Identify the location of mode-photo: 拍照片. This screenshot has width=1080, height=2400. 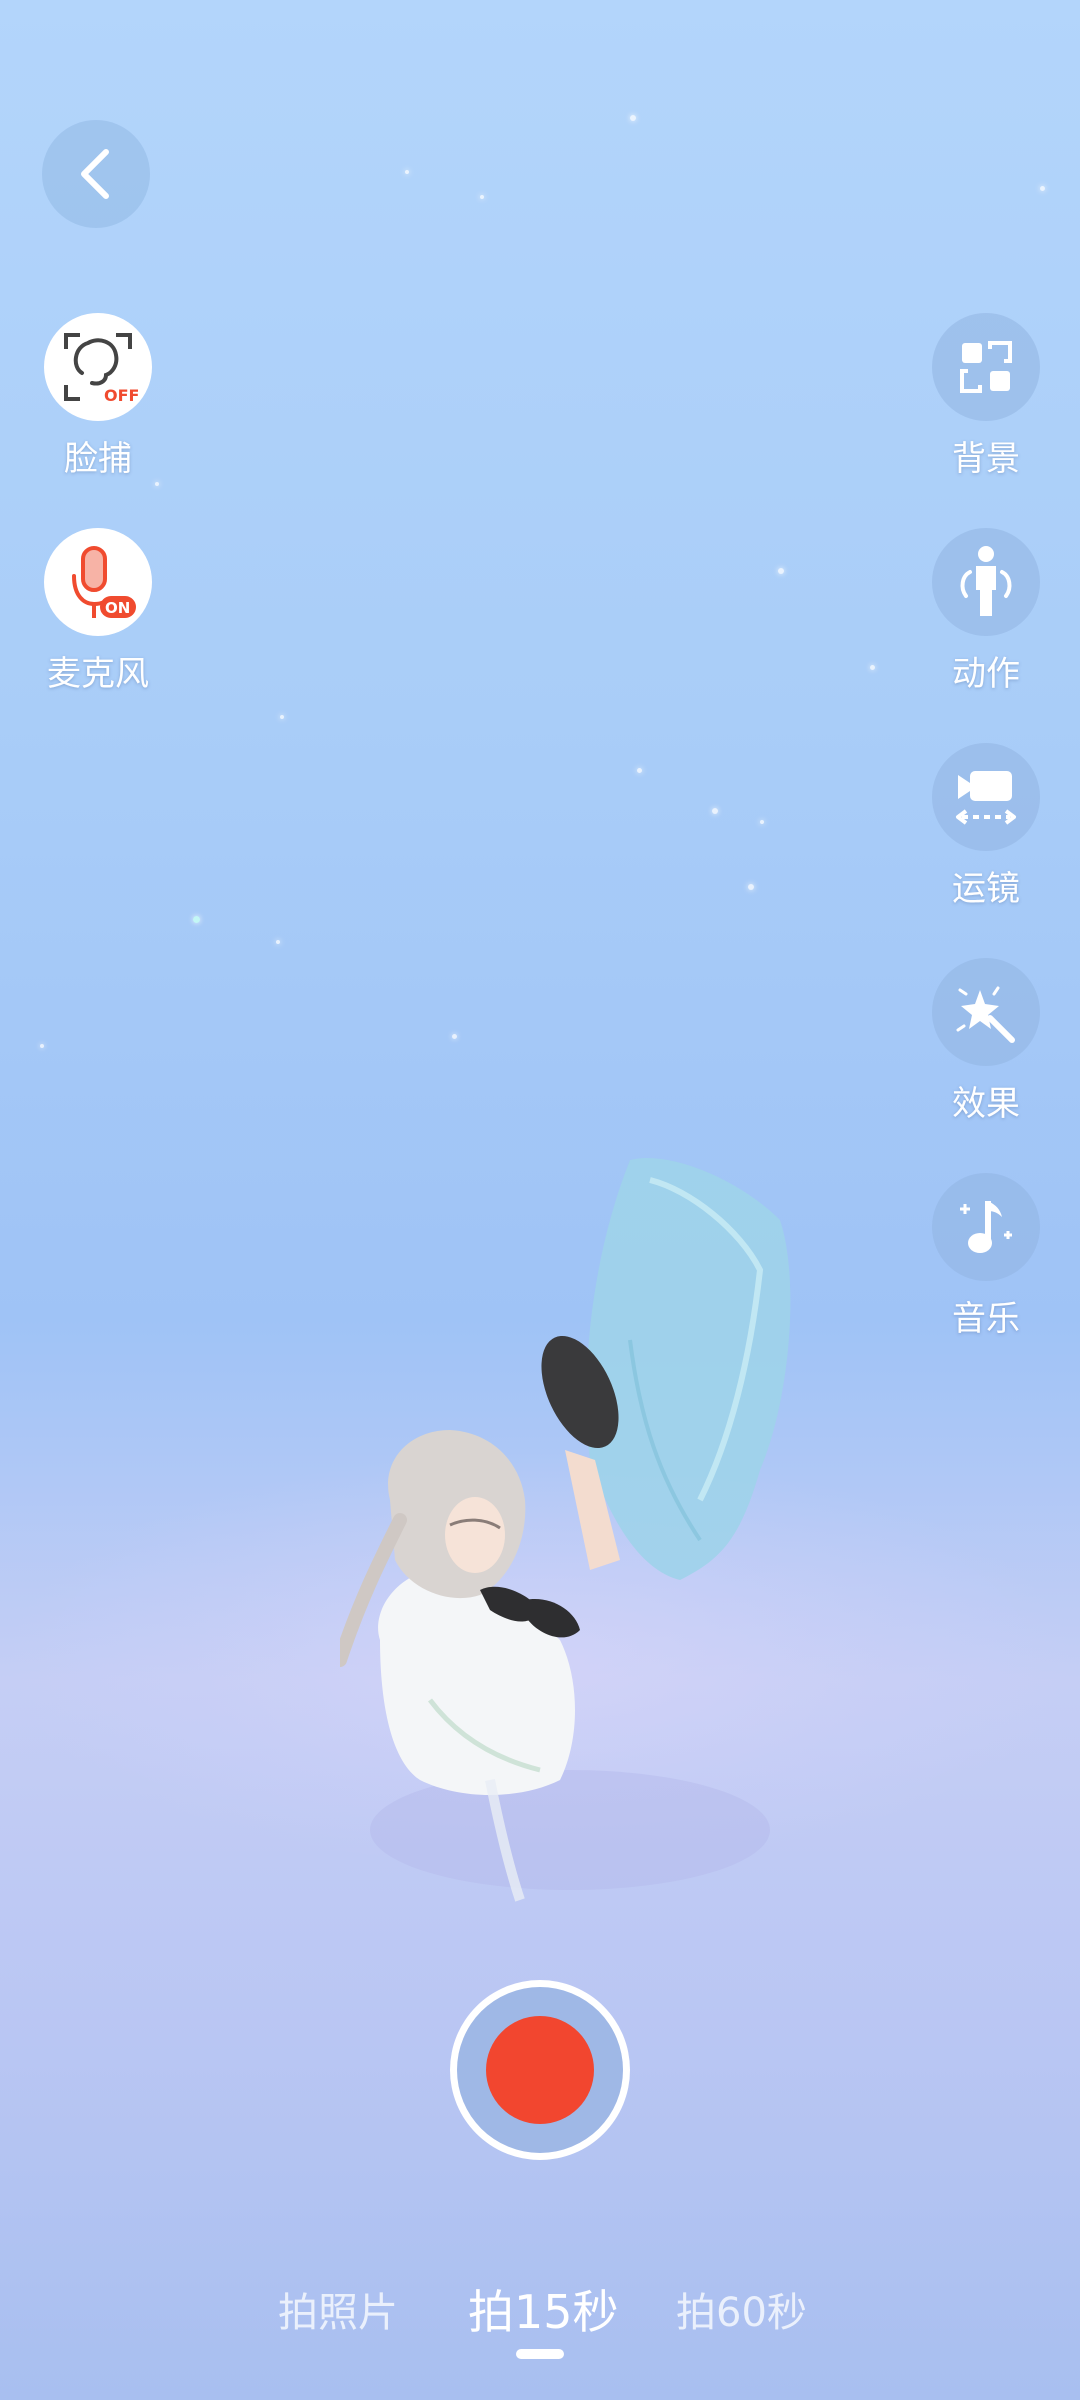
(338, 2309).